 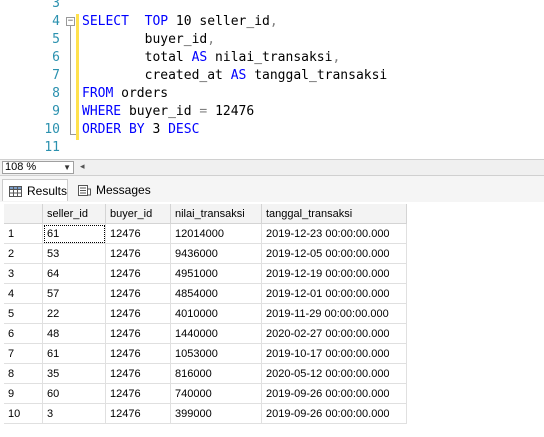 I want to click on row-number-header, so click(x=23, y=214).